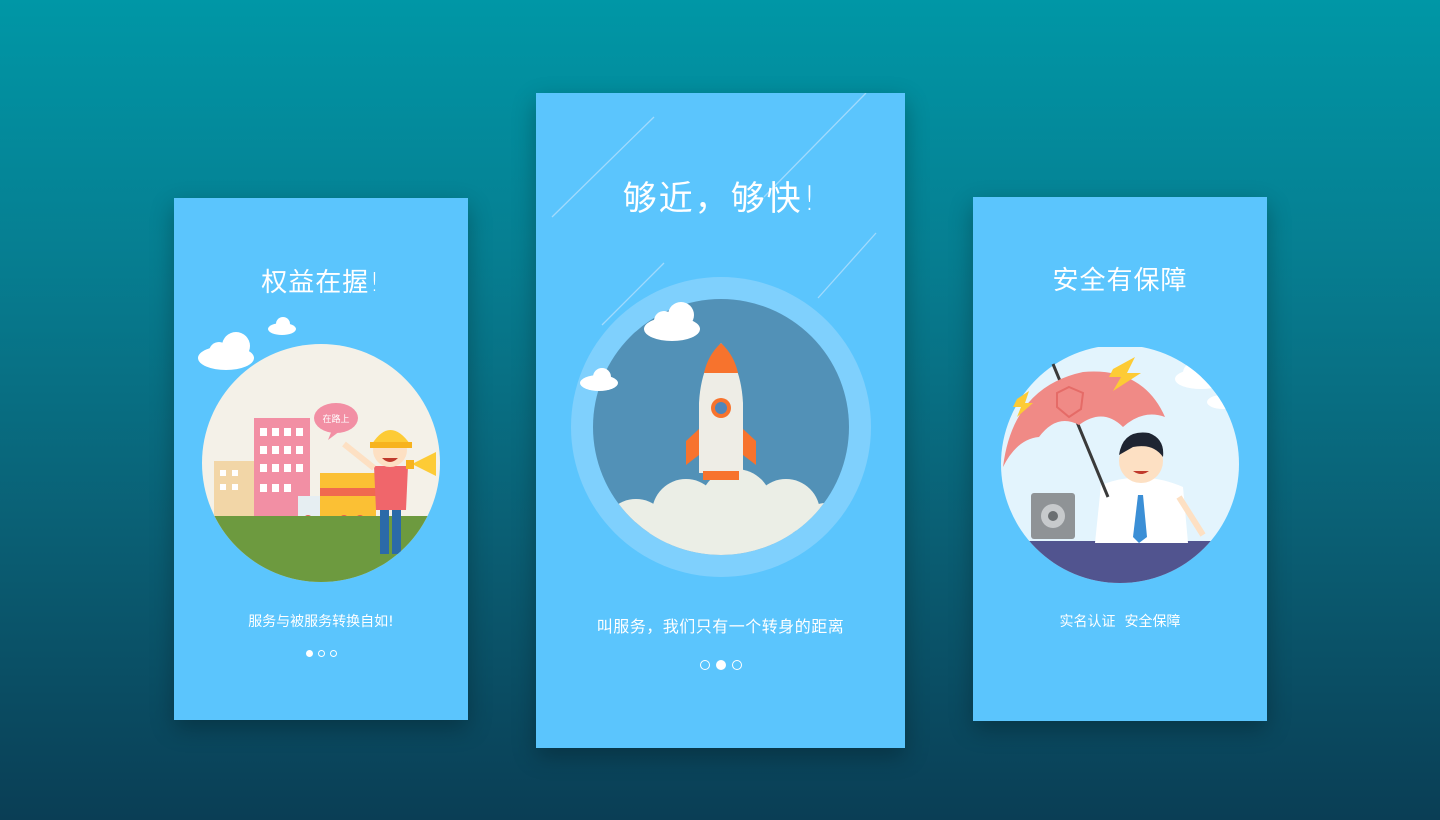  What do you see at coordinates (1120, 465) in the screenshot?
I see `umbrella-illustration` at bounding box center [1120, 465].